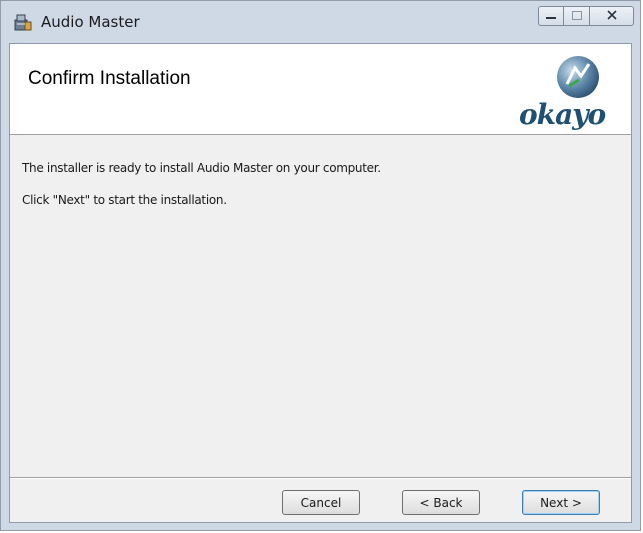  What do you see at coordinates (561, 502) in the screenshot?
I see `next-button: Next >` at bounding box center [561, 502].